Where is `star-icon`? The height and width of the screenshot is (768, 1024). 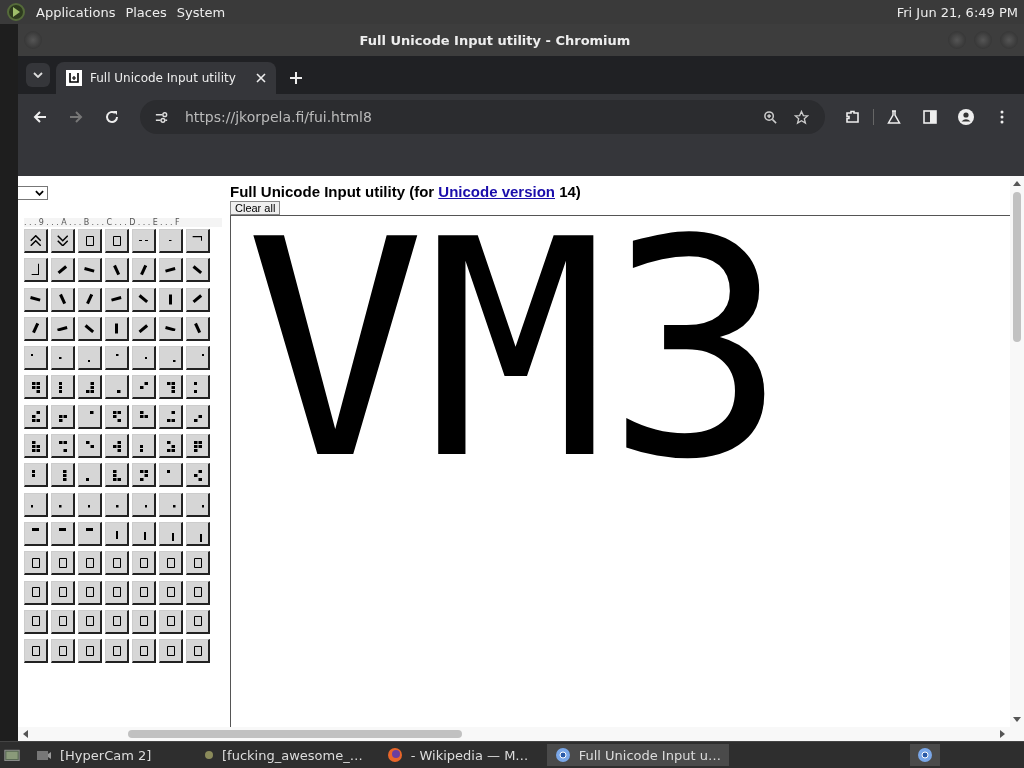
star-icon is located at coordinates (801, 117).